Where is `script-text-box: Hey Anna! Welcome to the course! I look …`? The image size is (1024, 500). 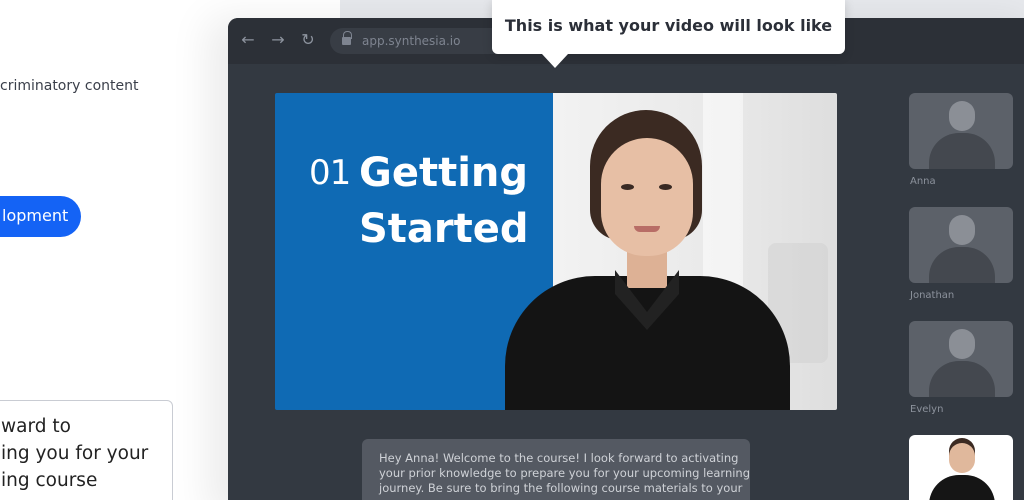
script-text-box: Hey Anna! Welcome to the course! I look … is located at coordinates (556, 469).